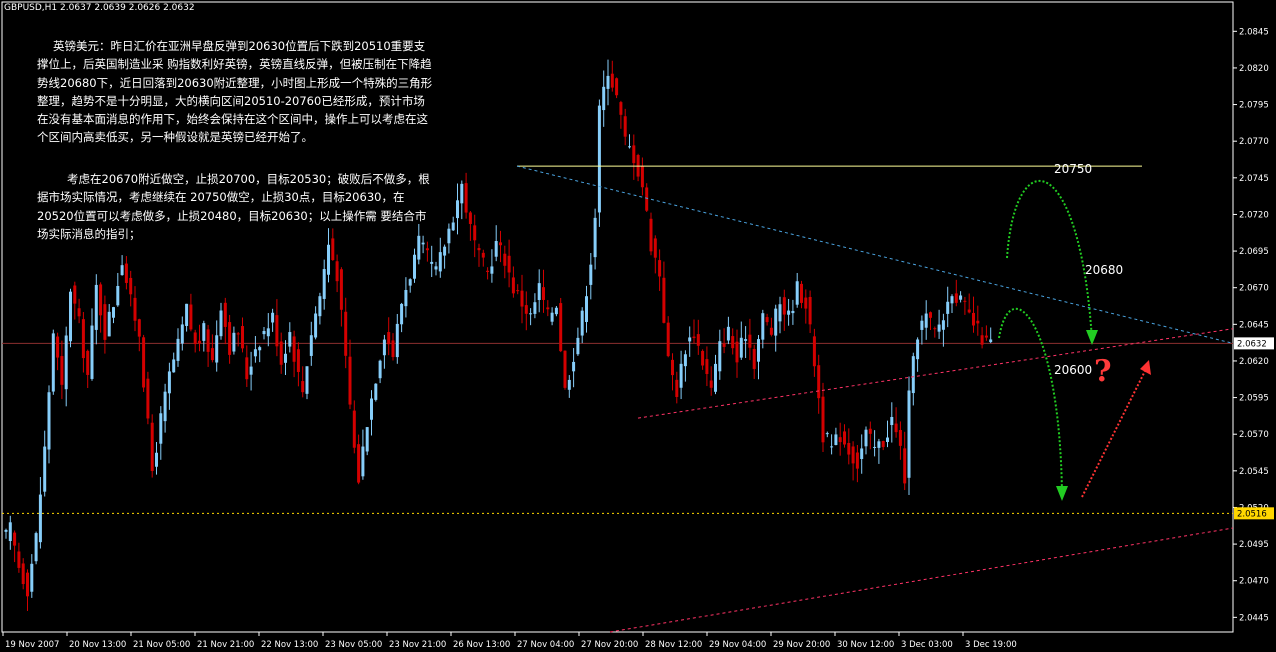 This screenshot has width=1276, height=652. What do you see at coordinates (1114, 432) in the screenshot?
I see `red-arrow` at bounding box center [1114, 432].